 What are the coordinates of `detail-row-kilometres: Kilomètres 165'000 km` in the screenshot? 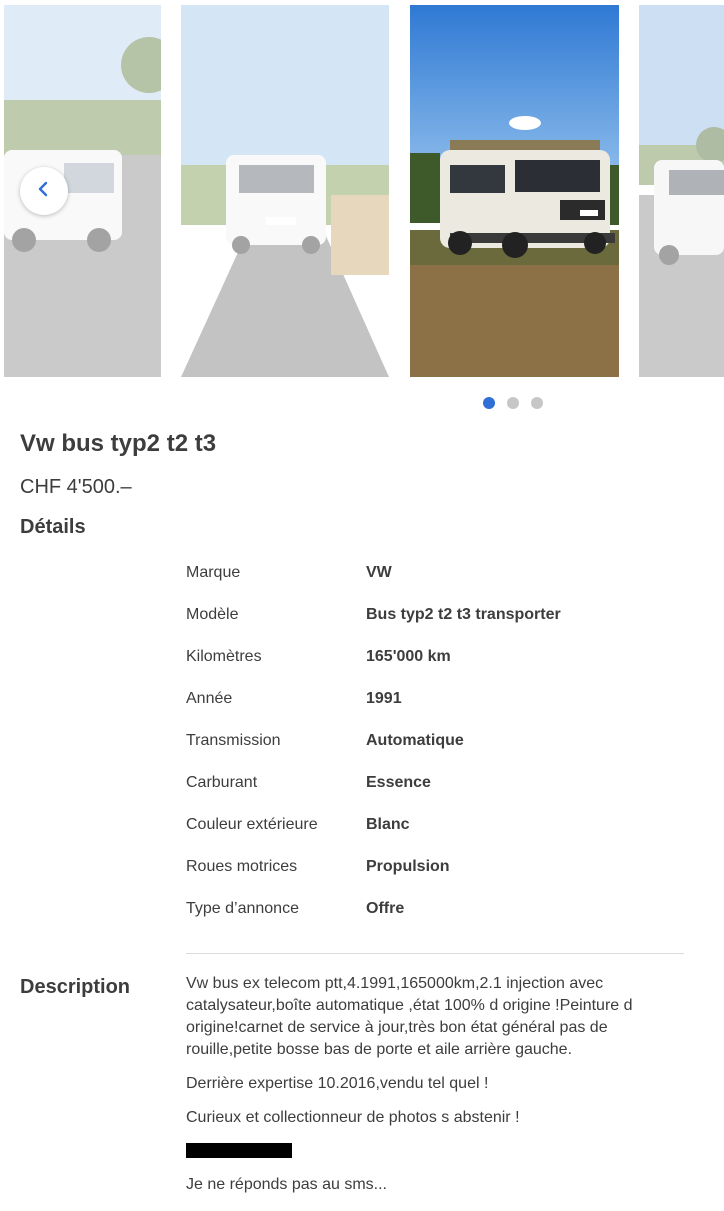 It's located at (436, 657).